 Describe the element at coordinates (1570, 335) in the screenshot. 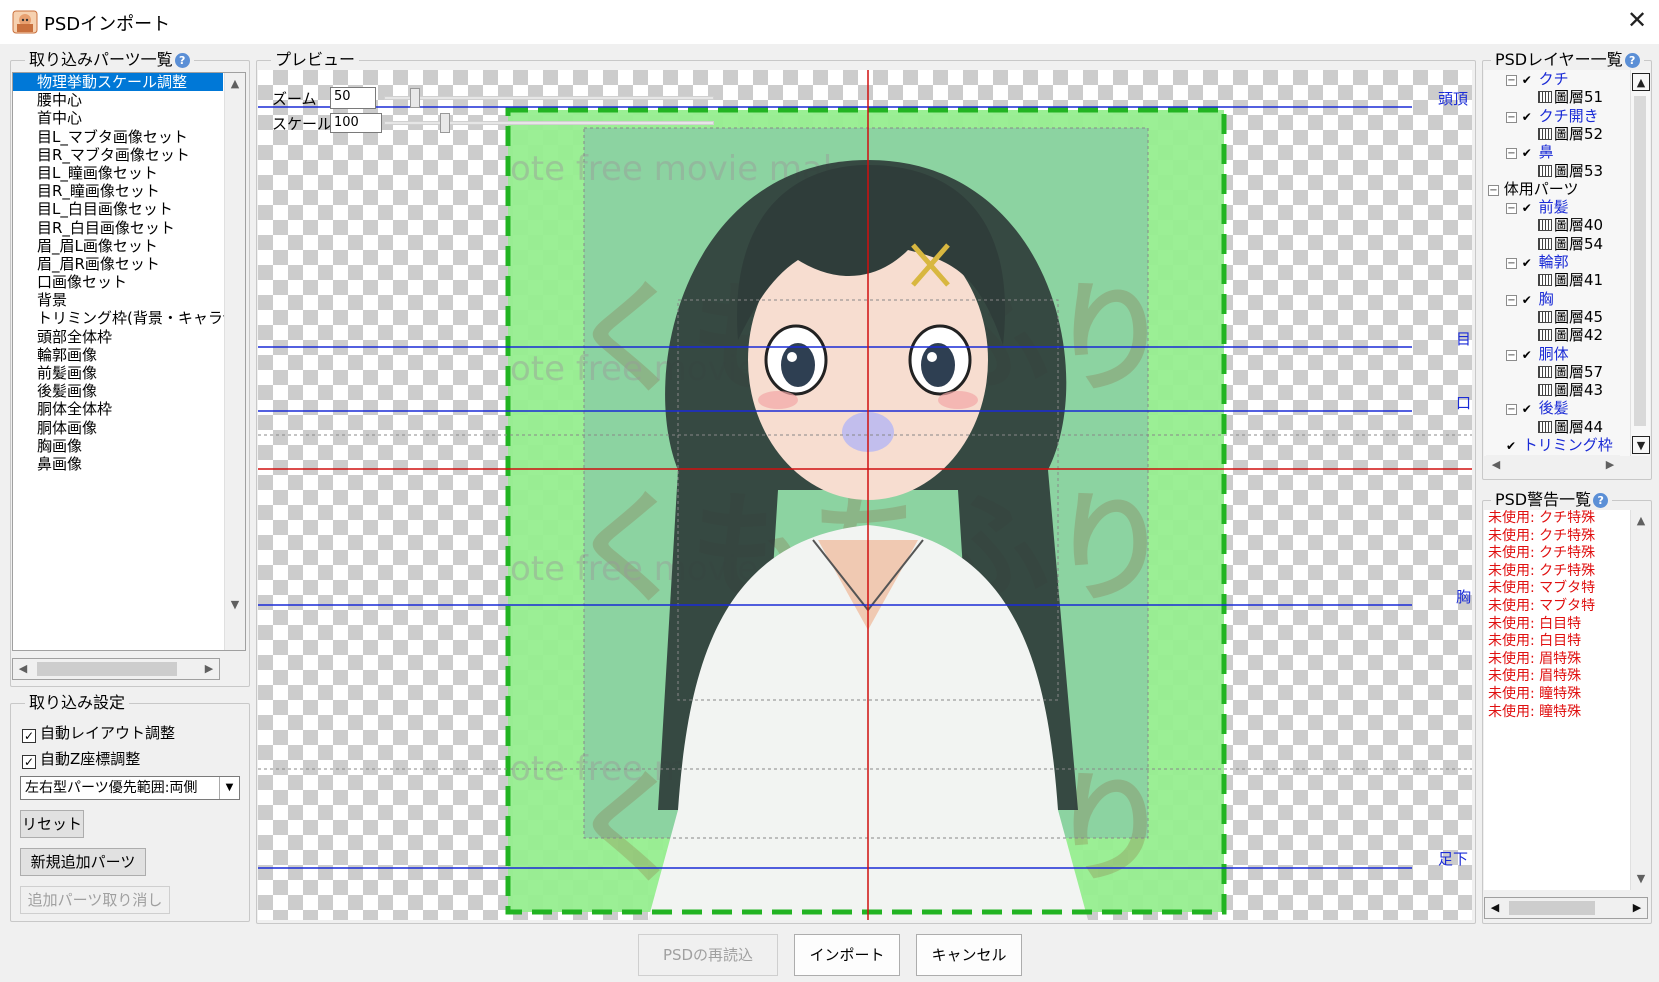

I see `tree-row: 圖層42` at that location.